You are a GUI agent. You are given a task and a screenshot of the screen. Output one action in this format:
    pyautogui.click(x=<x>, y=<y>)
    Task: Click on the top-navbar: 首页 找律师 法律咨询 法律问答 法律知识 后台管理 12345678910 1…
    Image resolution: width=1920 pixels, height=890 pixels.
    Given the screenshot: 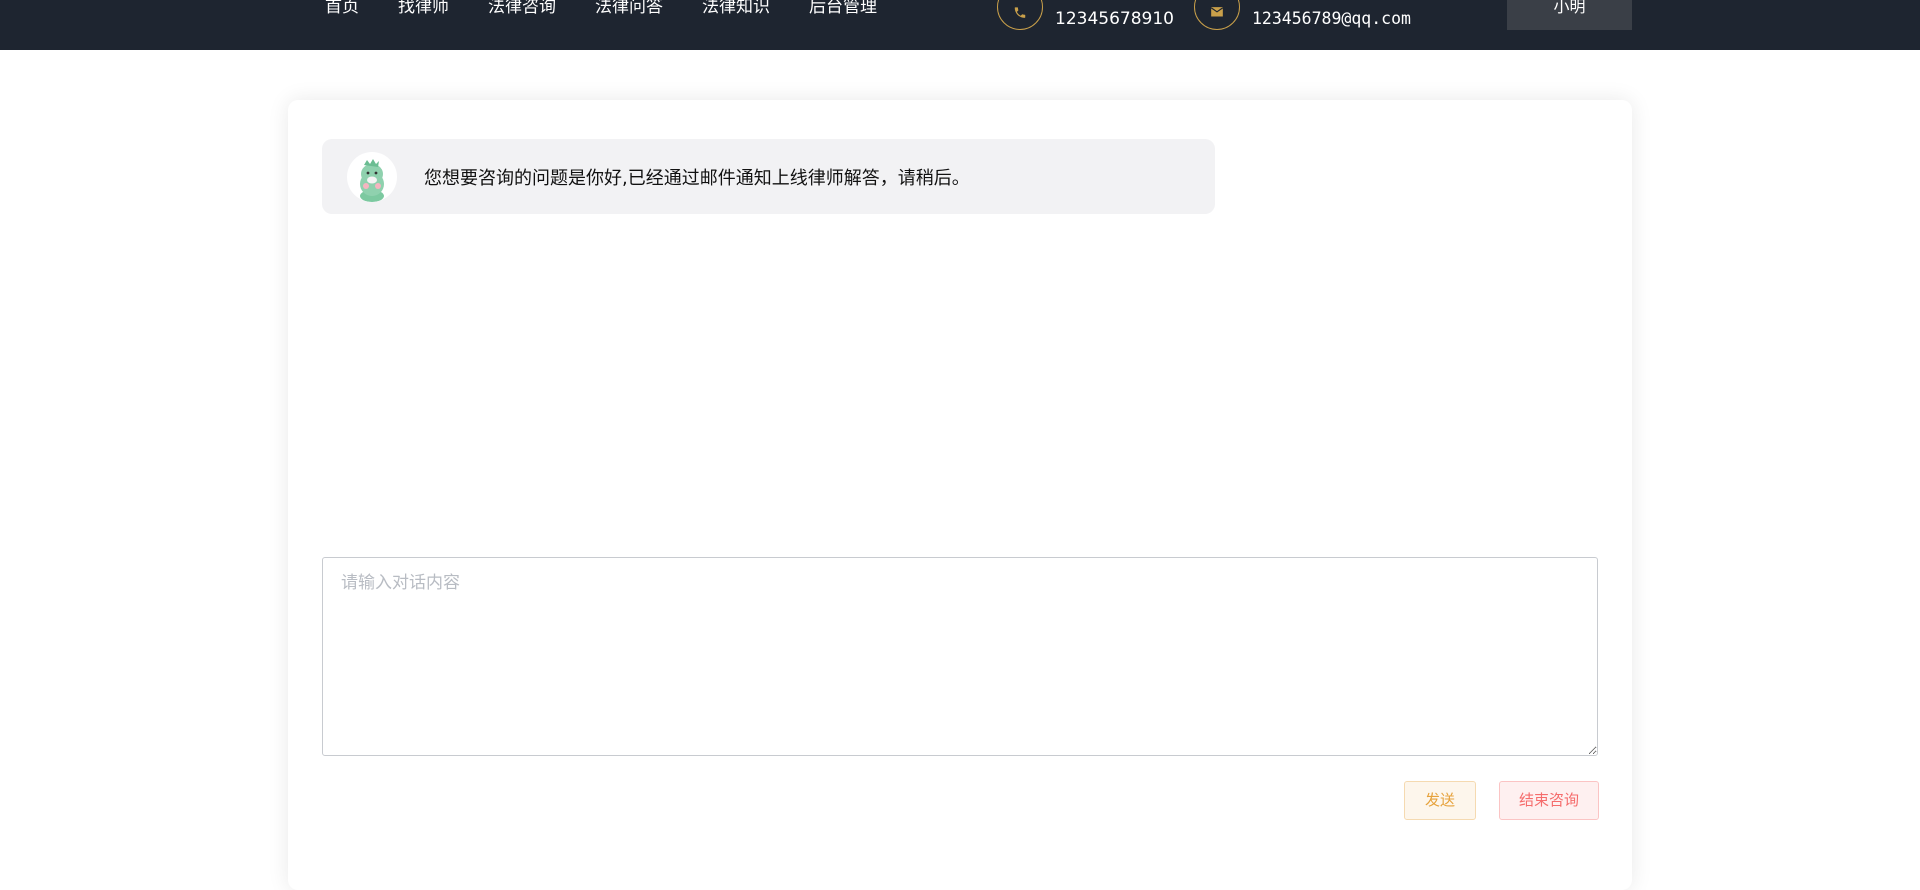 What is the action you would take?
    pyautogui.click(x=960, y=25)
    